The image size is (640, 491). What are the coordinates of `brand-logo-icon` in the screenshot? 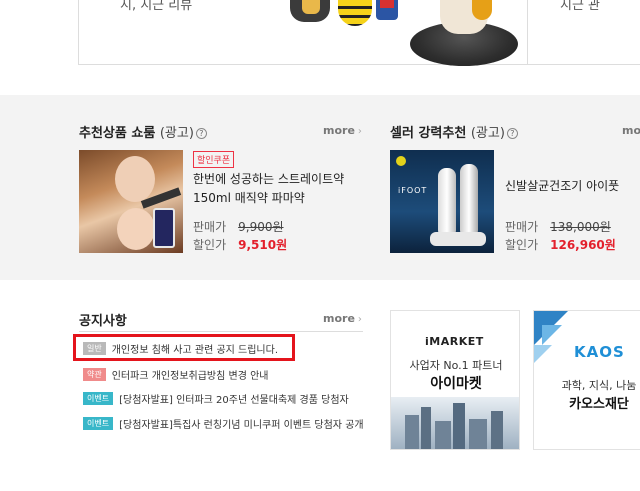 It's located at (401, 161).